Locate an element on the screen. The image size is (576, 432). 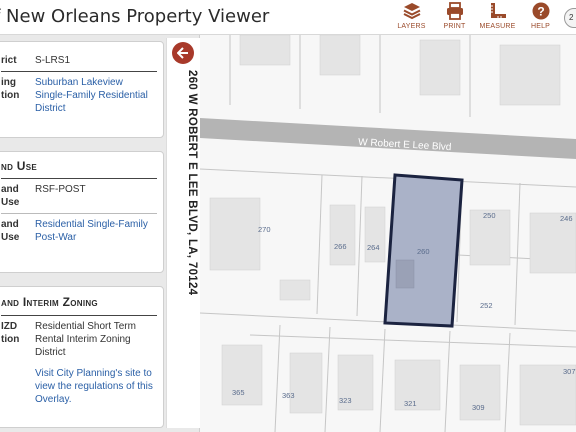
toolbar: LAYERS PRINT MEASURE ? HELP is located at coordinates (483, 17).